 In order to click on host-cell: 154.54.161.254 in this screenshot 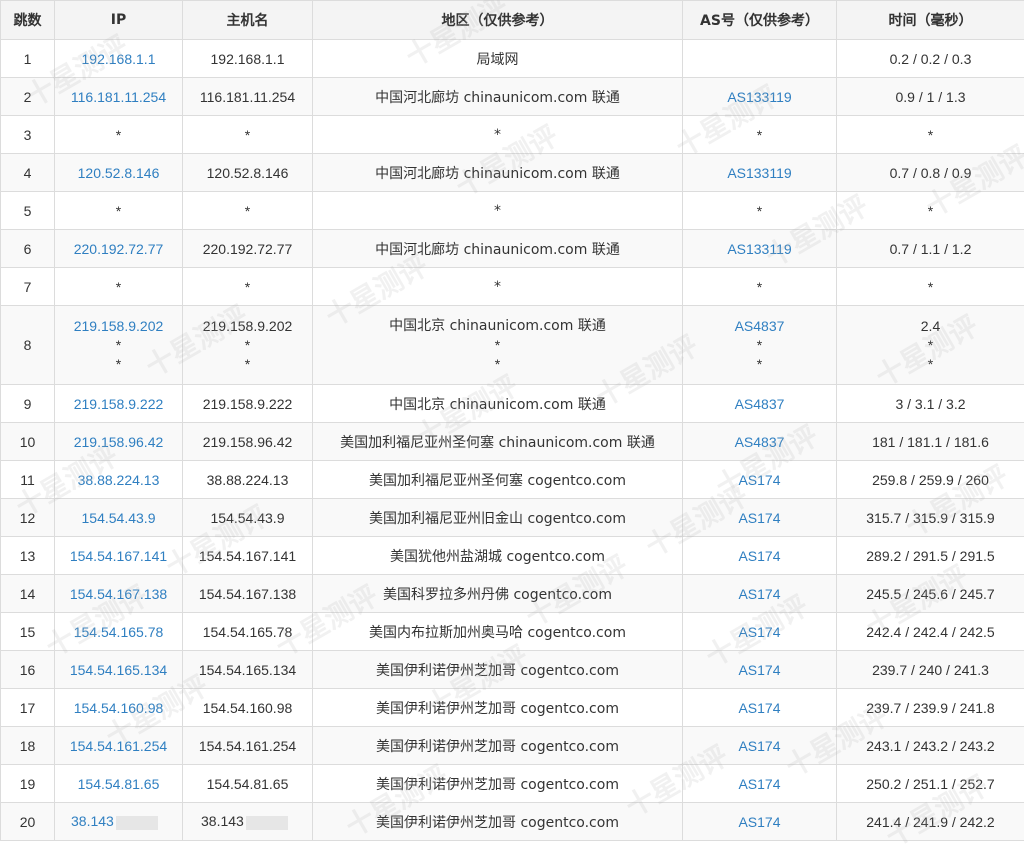, I will do `click(248, 746)`.